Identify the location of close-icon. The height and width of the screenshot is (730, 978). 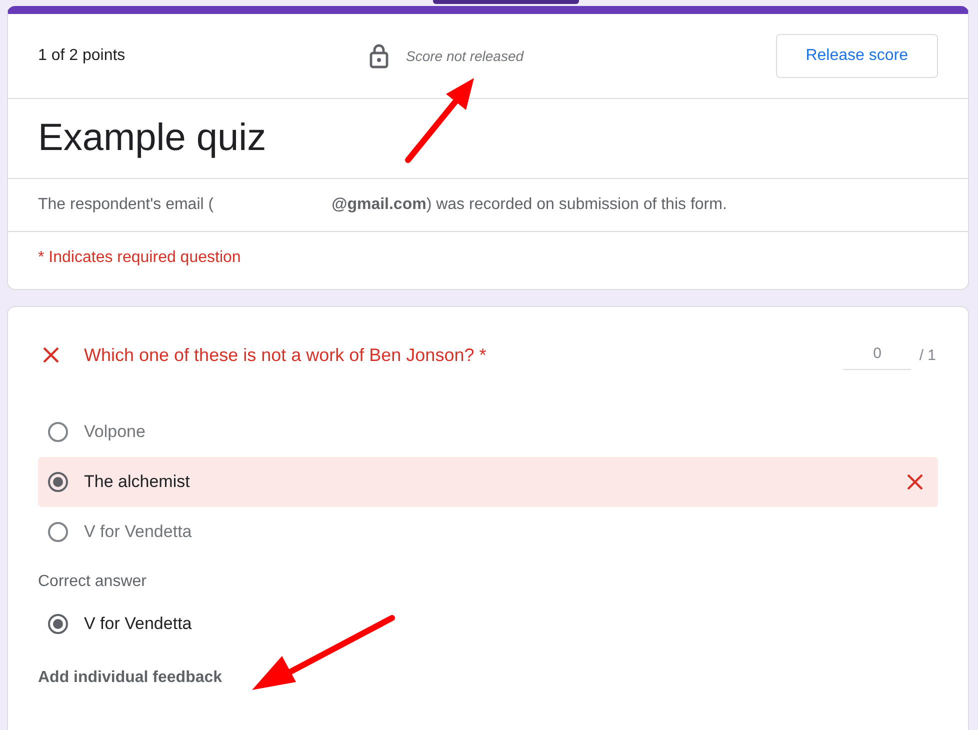
(915, 482).